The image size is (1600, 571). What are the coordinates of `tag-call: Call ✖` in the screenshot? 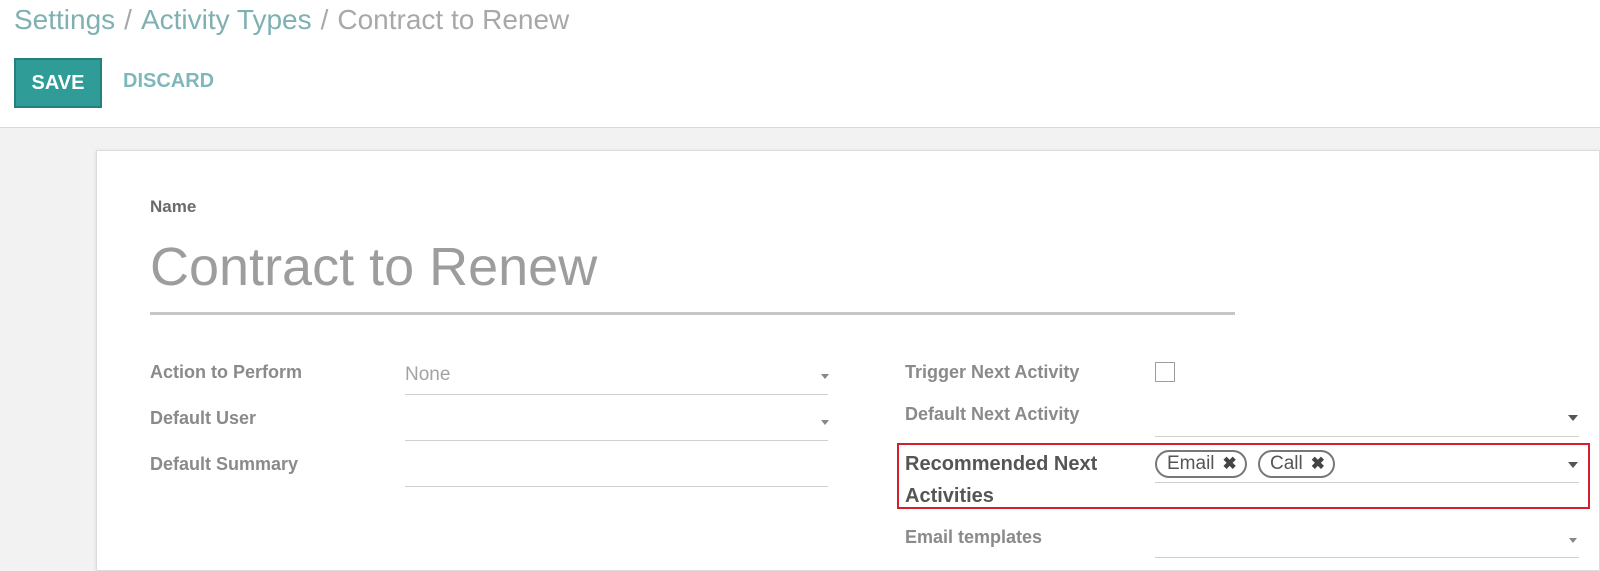 It's located at (1296, 464).